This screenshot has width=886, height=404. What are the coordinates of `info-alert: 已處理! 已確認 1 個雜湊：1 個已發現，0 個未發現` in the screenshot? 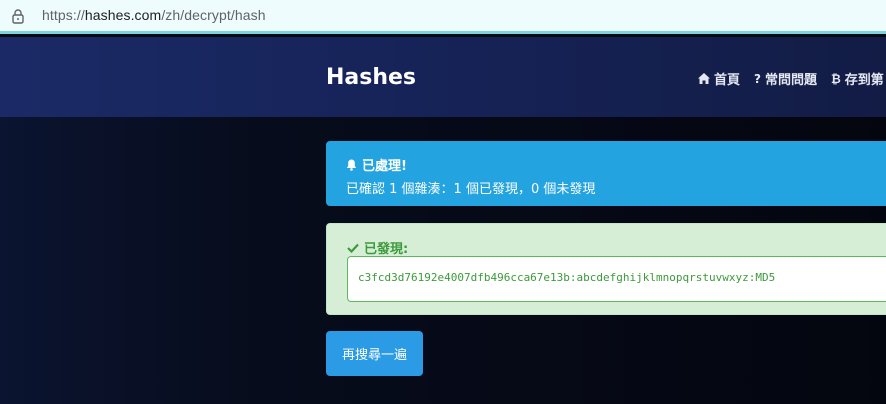 It's located at (606, 173).